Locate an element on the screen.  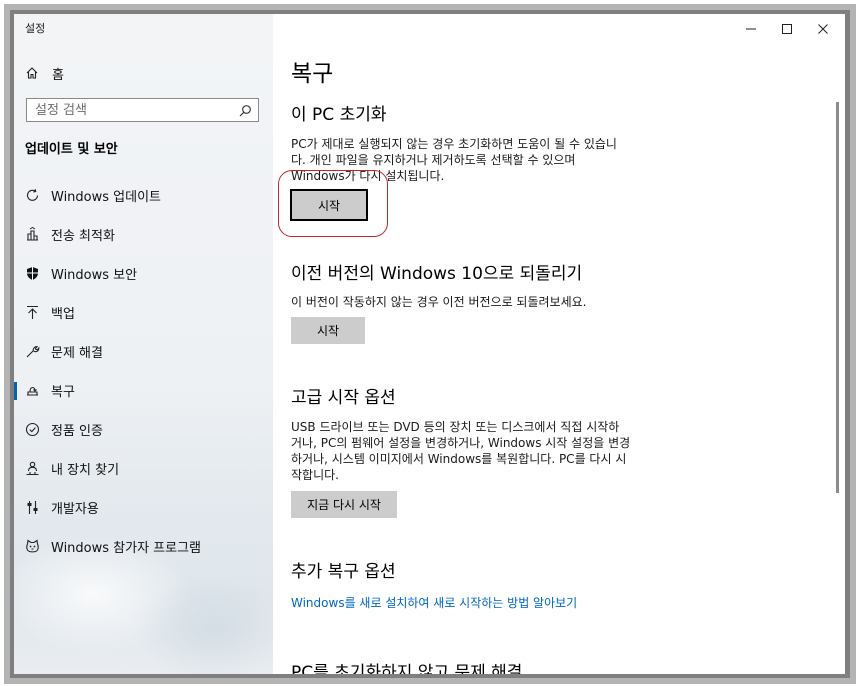
advanced-startup-description-line: USB 드라이브 또는 DVD 등의 장치 또는 디스크에서 직접 시작하 is located at coordinates (455, 427).